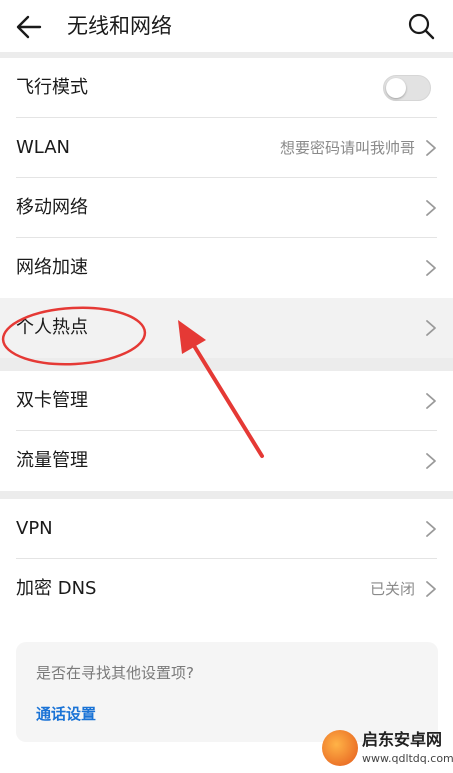 The width and height of the screenshot is (453, 773). Describe the element at coordinates (396, 88) in the screenshot. I see `toggle-knob` at that location.